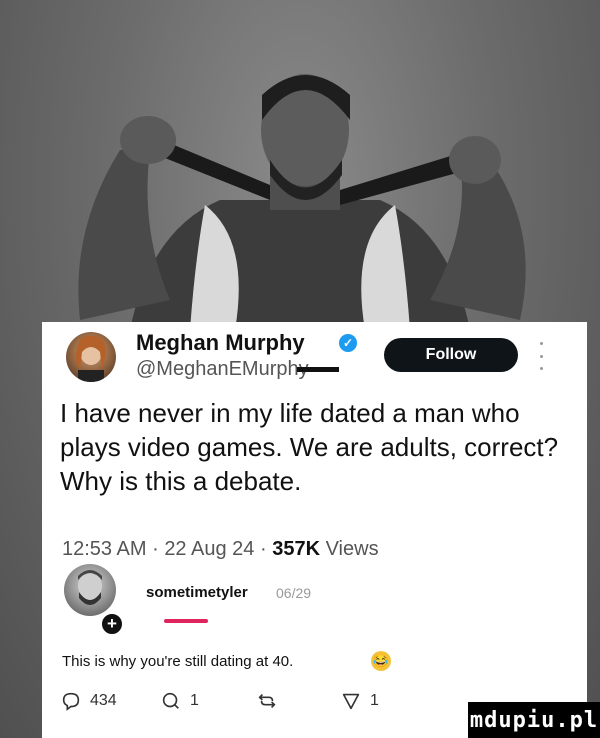 This screenshot has width=600, height=738. What do you see at coordinates (104, 549) in the screenshot?
I see `tweet-time: 12:53 AM` at bounding box center [104, 549].